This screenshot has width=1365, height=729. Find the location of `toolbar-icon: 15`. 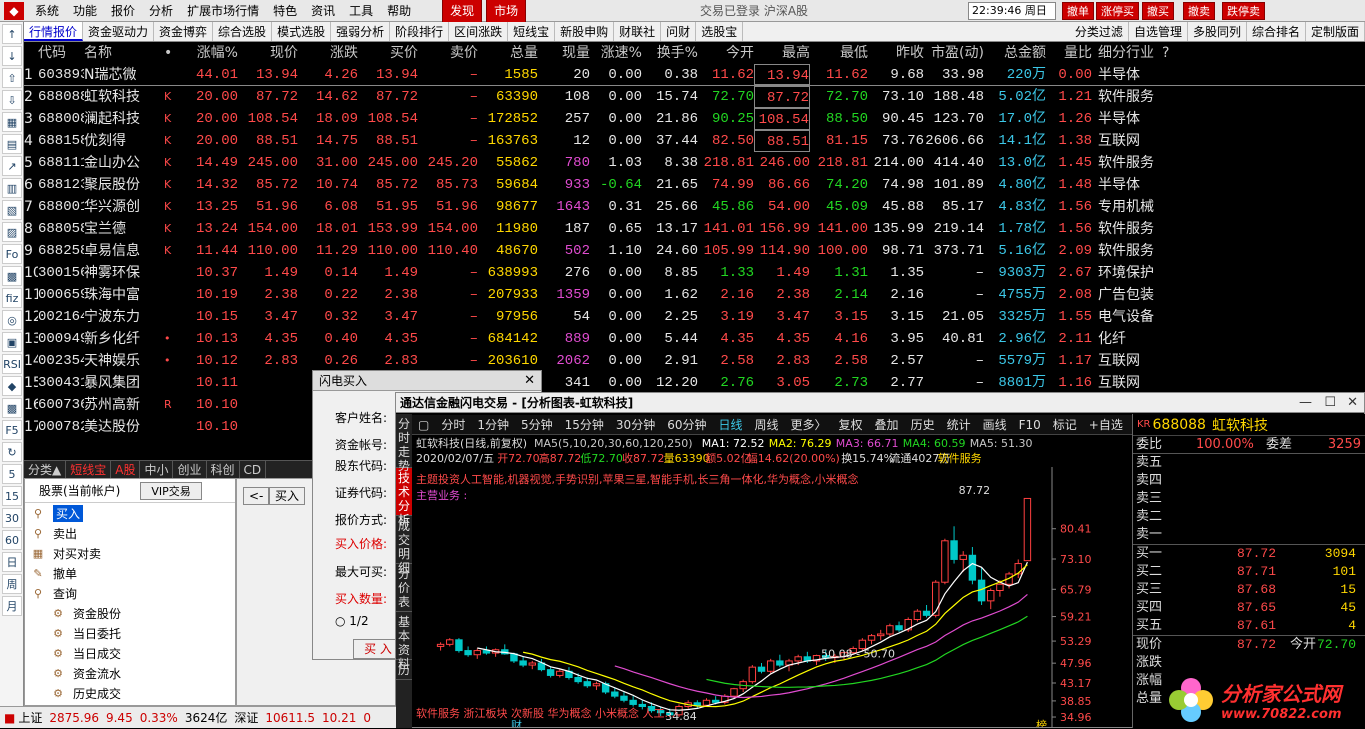

toolbar-icon: 15 is located at coordinates (12, 496).